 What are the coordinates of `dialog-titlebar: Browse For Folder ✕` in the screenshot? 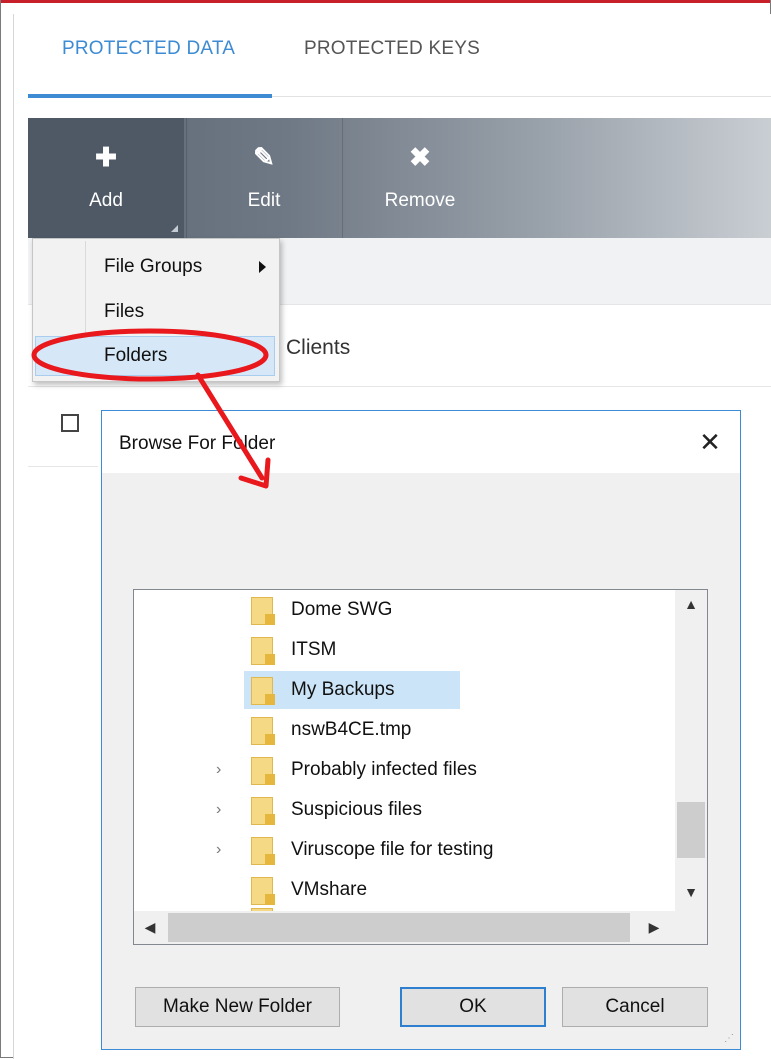 It's located at (421, 442).